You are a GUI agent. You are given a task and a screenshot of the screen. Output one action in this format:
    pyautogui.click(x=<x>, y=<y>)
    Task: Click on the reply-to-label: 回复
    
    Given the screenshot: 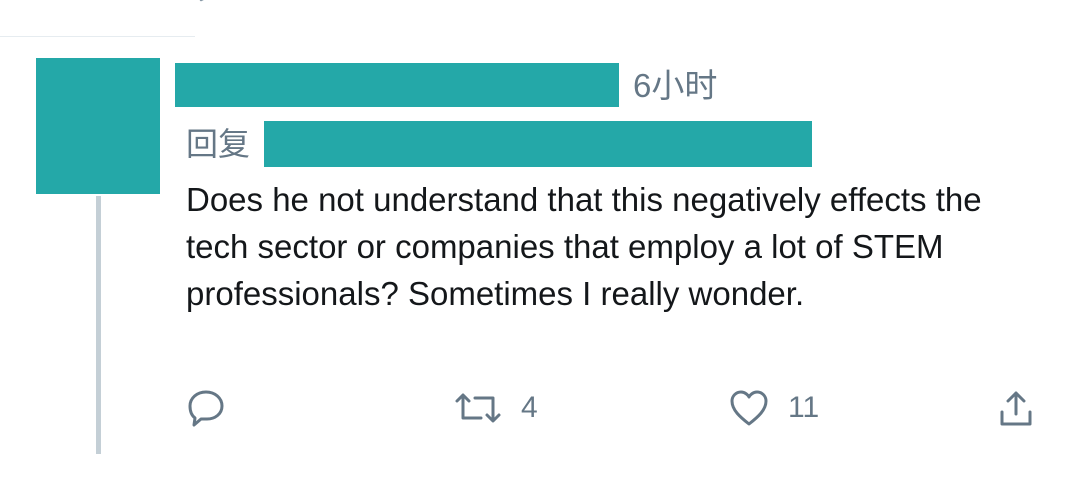 What is the action you would take?
    pyautogui.click(x=218, y=144)
    